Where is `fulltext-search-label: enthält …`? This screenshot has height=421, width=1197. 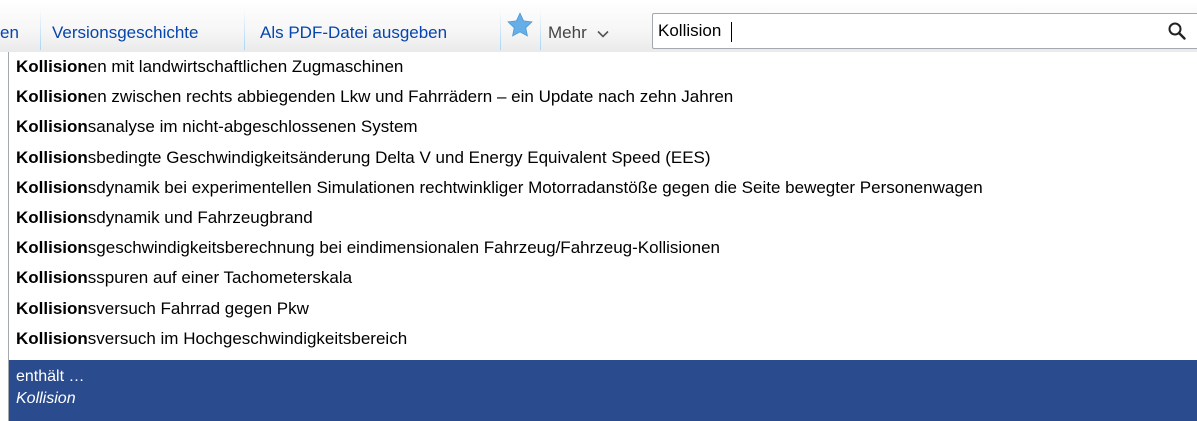 fulltext-search-label: enthält … is located at coordinates (50, 376).